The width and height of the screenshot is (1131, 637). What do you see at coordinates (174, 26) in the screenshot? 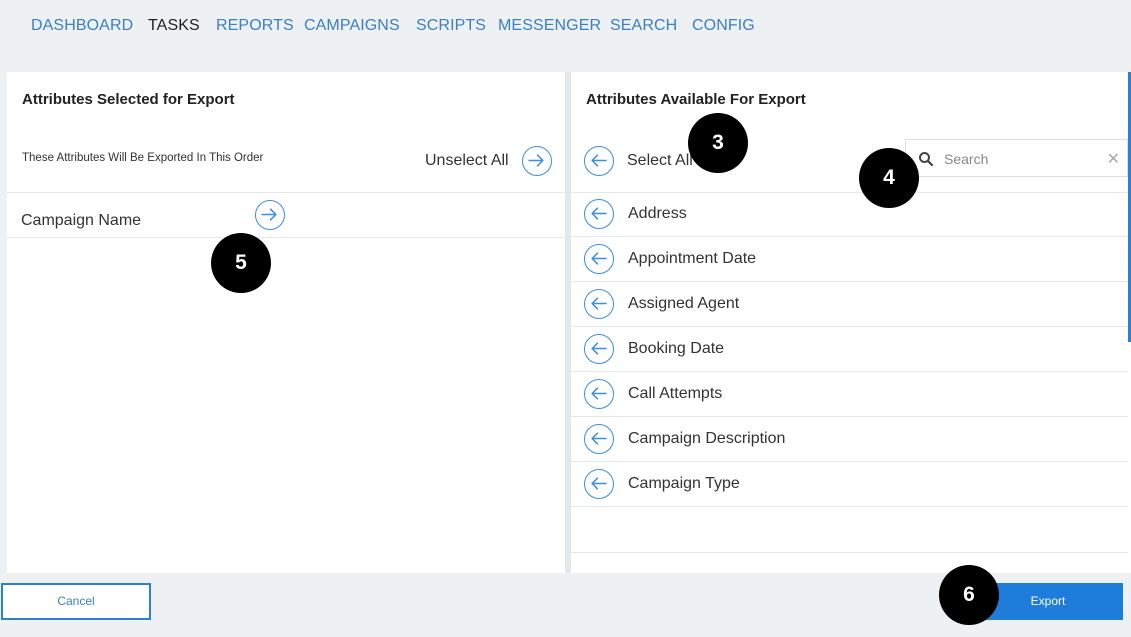
I see `nav-tasks: TASKS` at bounding box center [174, 26].